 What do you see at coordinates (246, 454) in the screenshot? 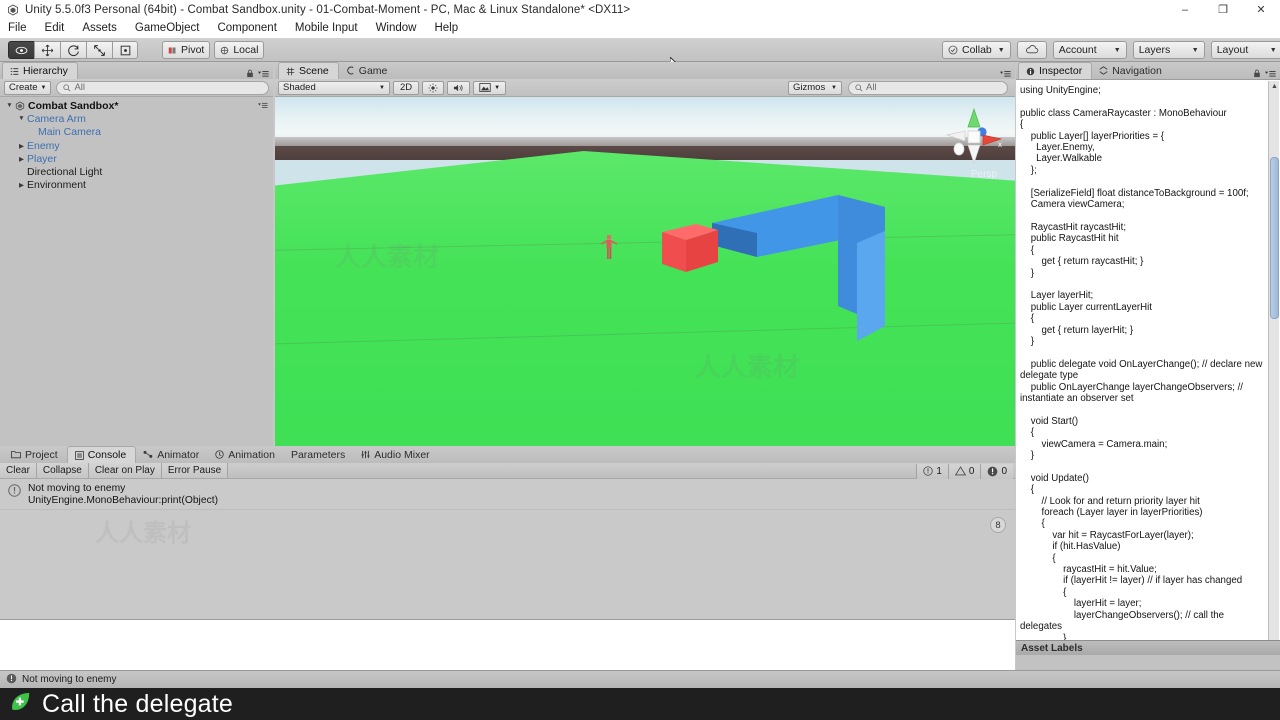
I see `tab-animation: Animation` at bounding box center [246, 454].